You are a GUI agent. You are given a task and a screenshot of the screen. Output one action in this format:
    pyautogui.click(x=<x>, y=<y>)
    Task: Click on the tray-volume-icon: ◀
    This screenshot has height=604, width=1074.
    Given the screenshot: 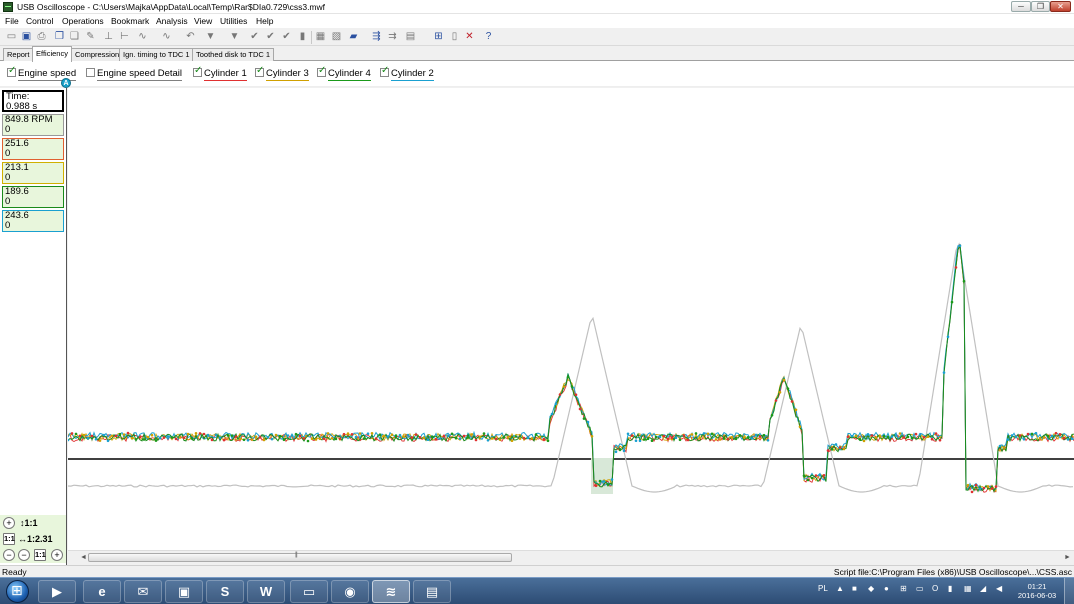 What is the action you would take?
    pyautogui.click(x=1000, y=588)
    